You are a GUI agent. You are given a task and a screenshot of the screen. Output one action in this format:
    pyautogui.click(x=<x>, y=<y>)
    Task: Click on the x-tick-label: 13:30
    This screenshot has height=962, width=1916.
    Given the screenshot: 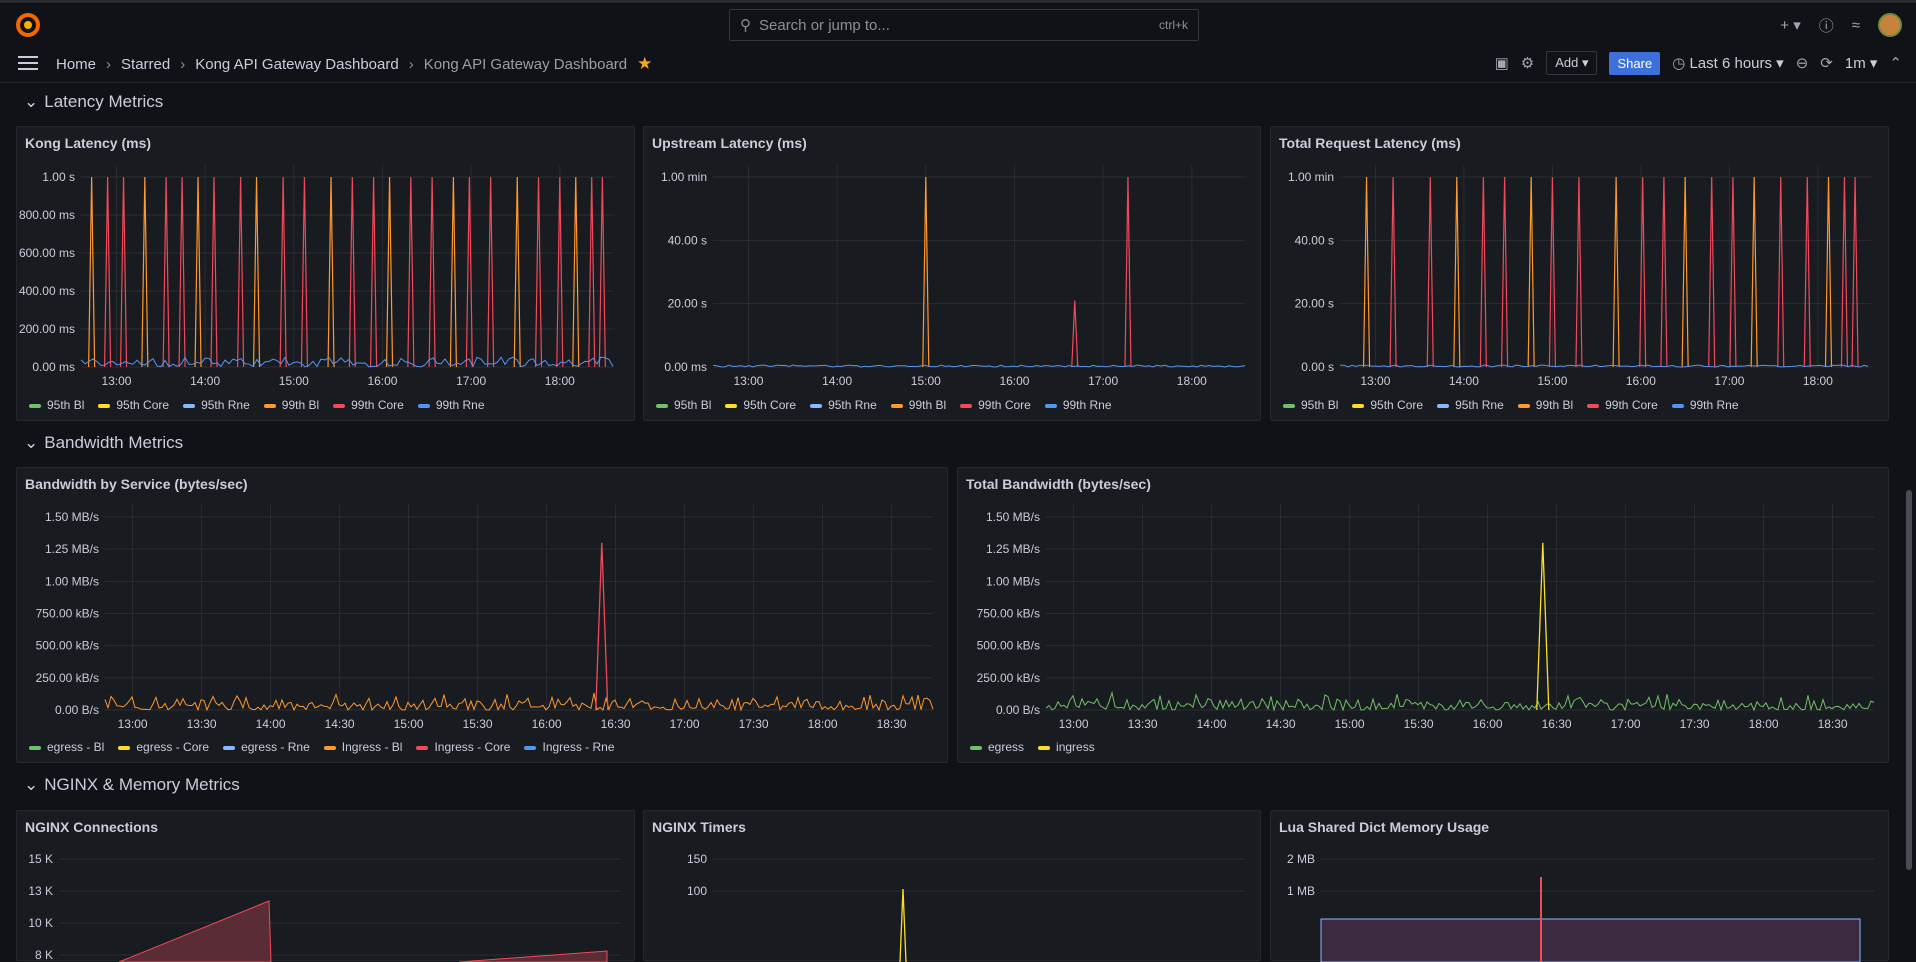 What is the action you would take?
    pyautogui.click(x=1143, y=724)
    